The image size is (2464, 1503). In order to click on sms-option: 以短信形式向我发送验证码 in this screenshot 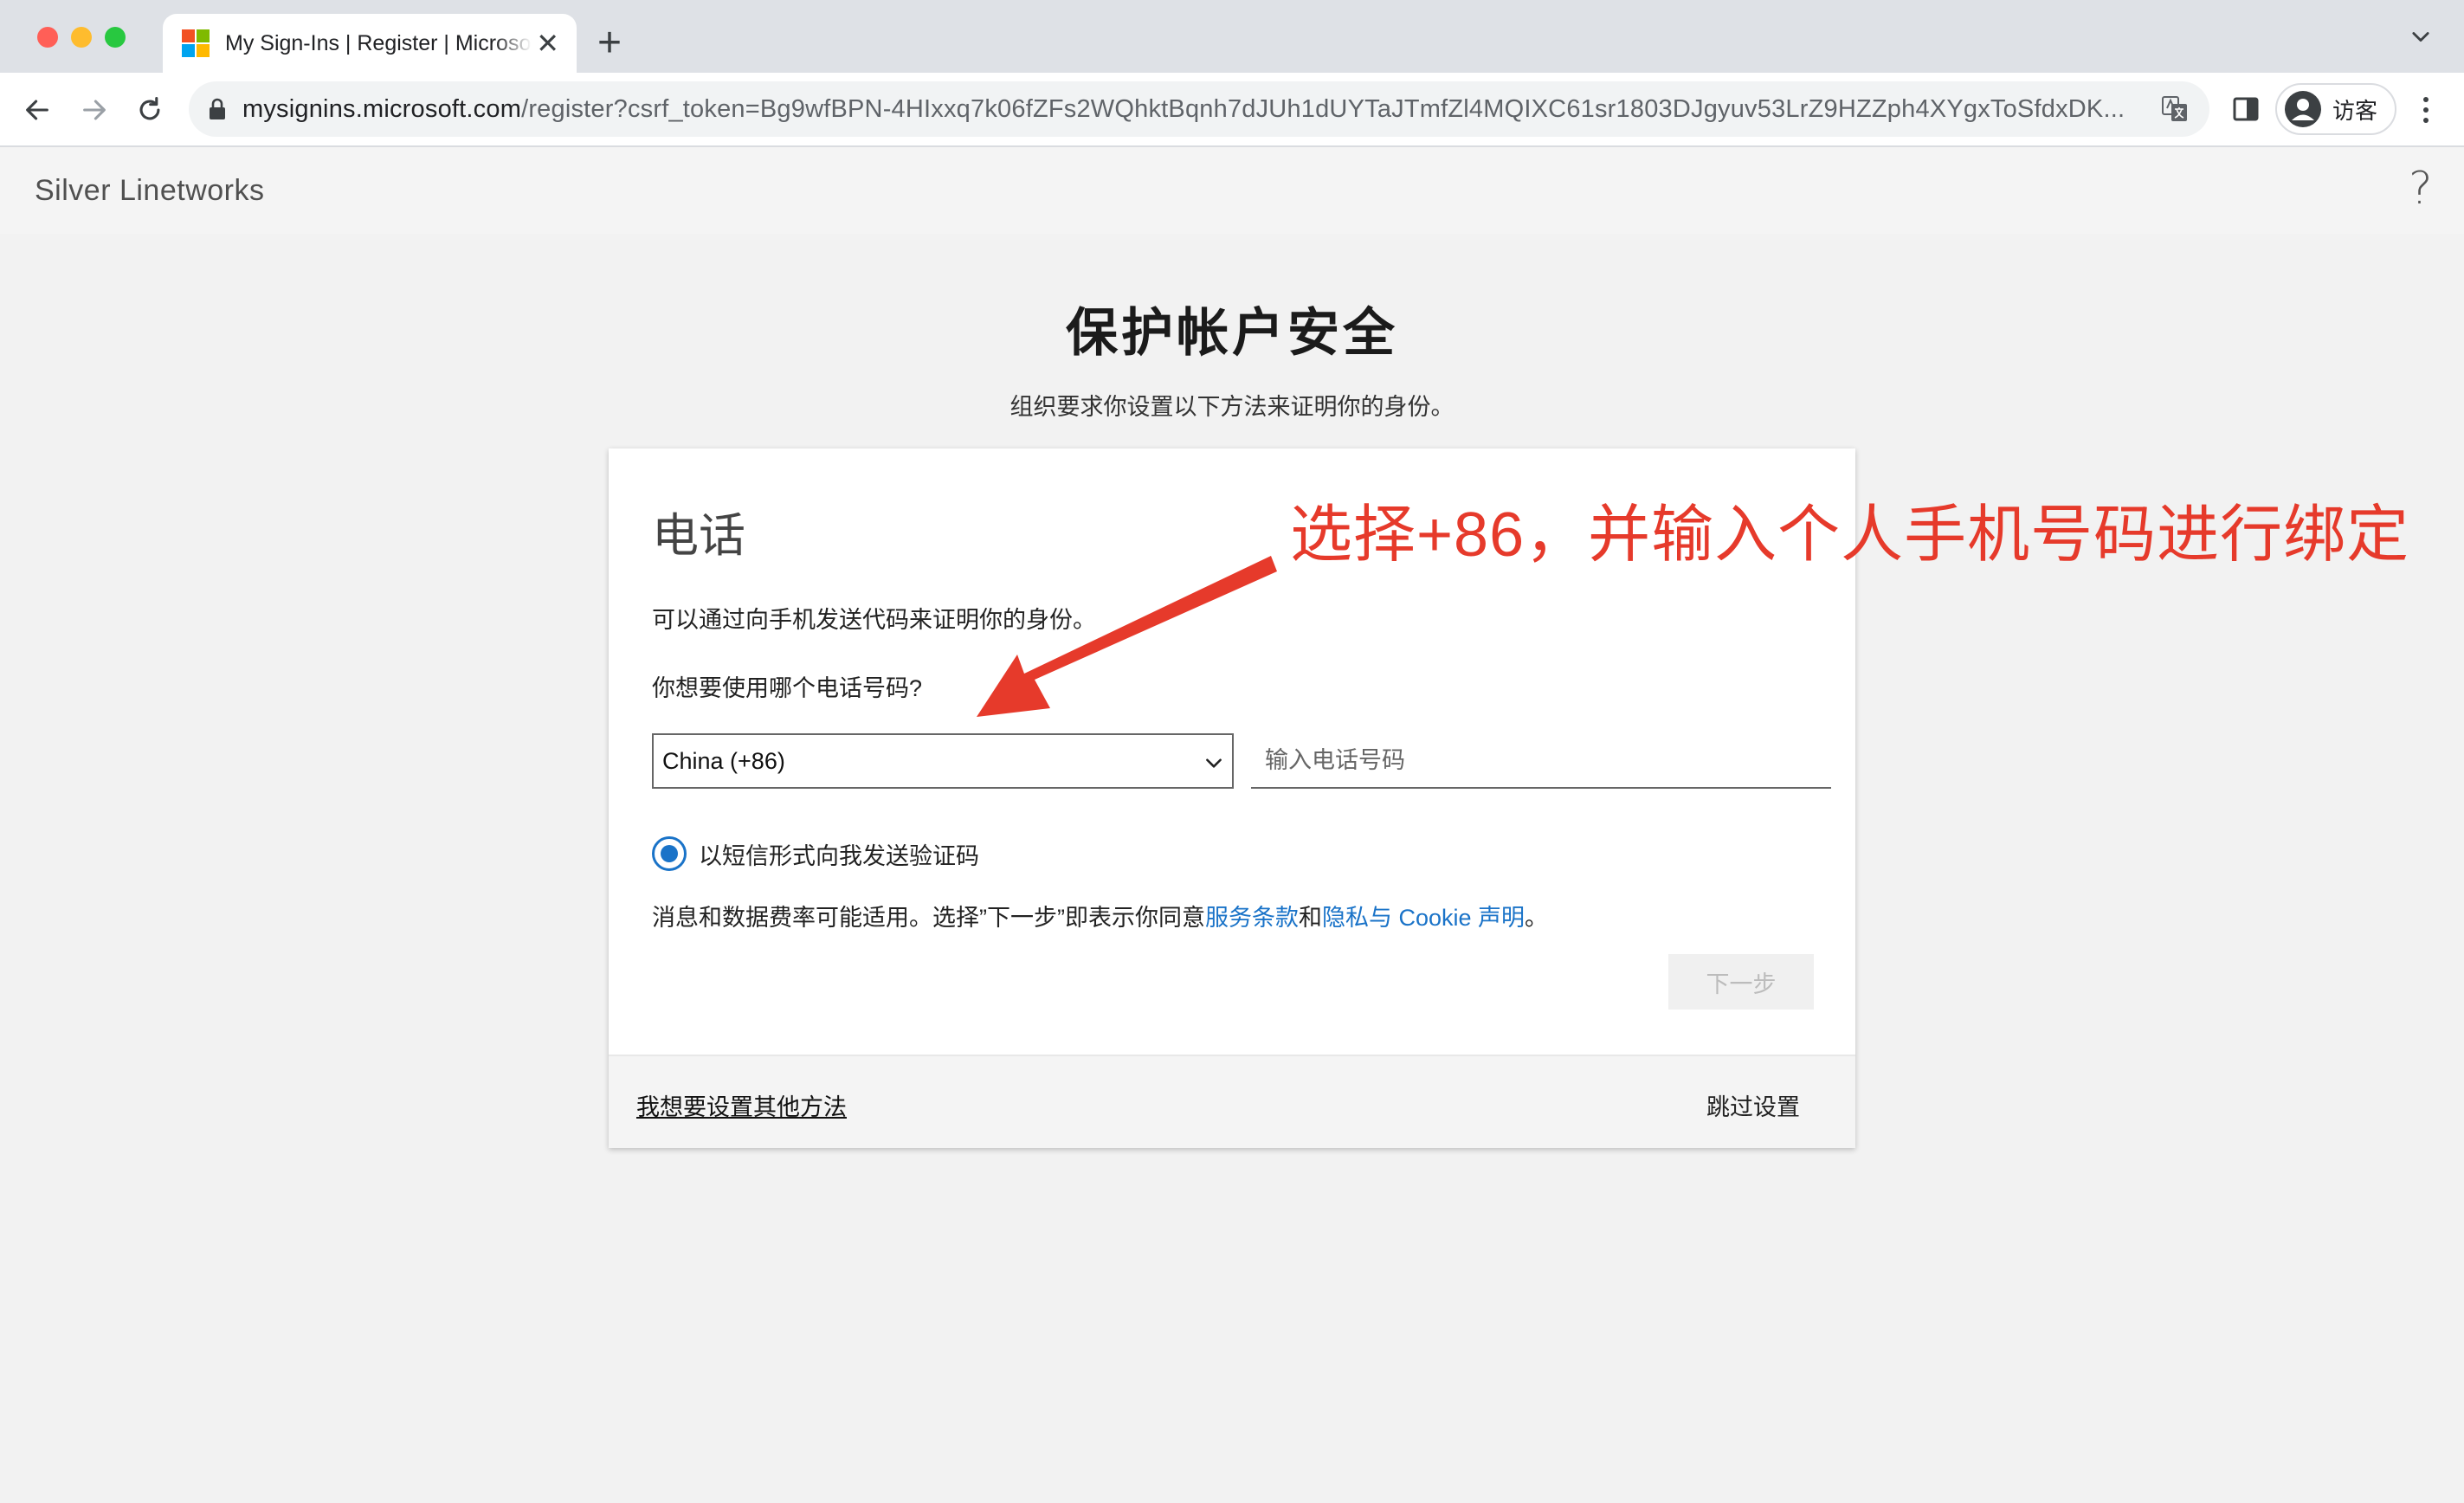, I will do `click(815, 854)`.